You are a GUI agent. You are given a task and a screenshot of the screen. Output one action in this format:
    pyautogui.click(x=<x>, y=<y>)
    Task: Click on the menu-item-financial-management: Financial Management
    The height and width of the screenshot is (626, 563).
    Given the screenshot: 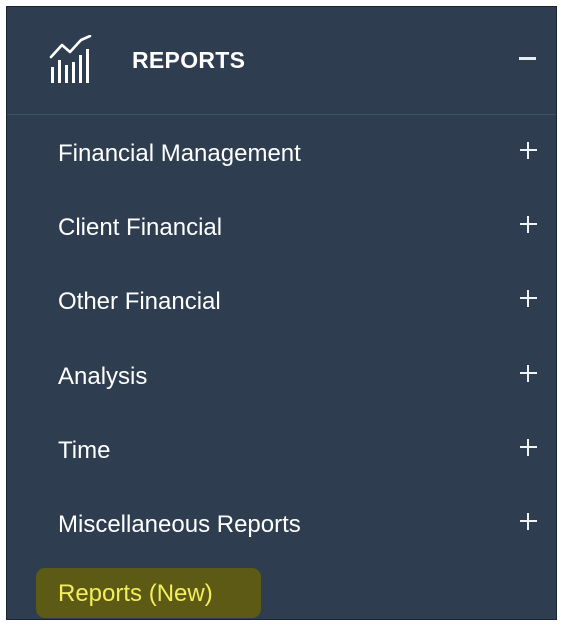 What is the action you would take?
    pyautogui.click(x=281, y=153)
    